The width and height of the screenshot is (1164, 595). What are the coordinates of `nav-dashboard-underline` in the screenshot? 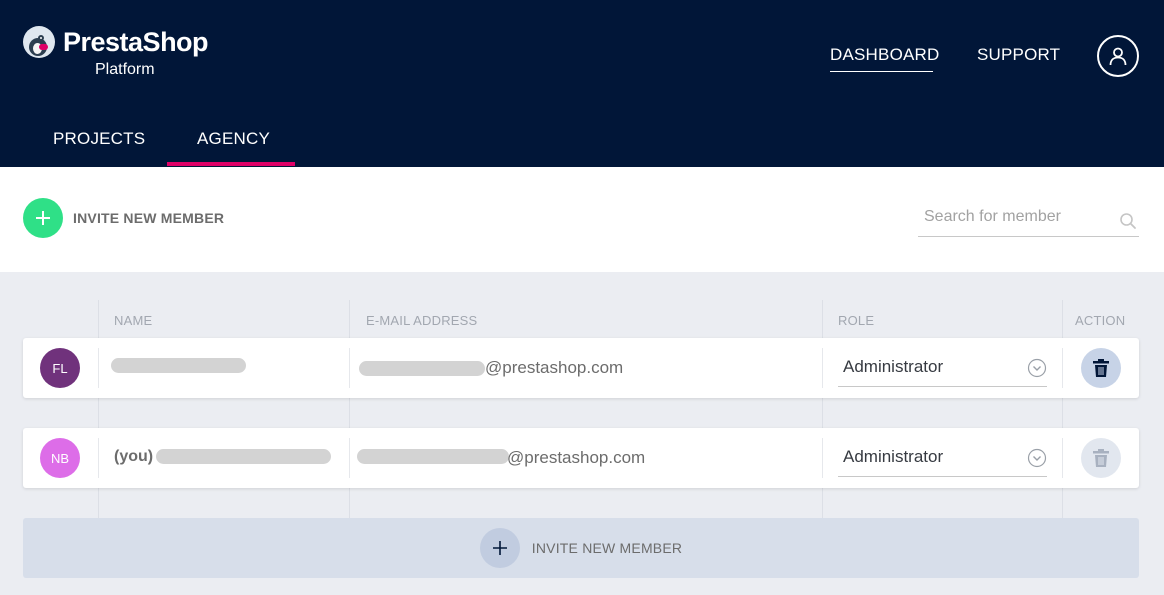 It's located at (881, 71).